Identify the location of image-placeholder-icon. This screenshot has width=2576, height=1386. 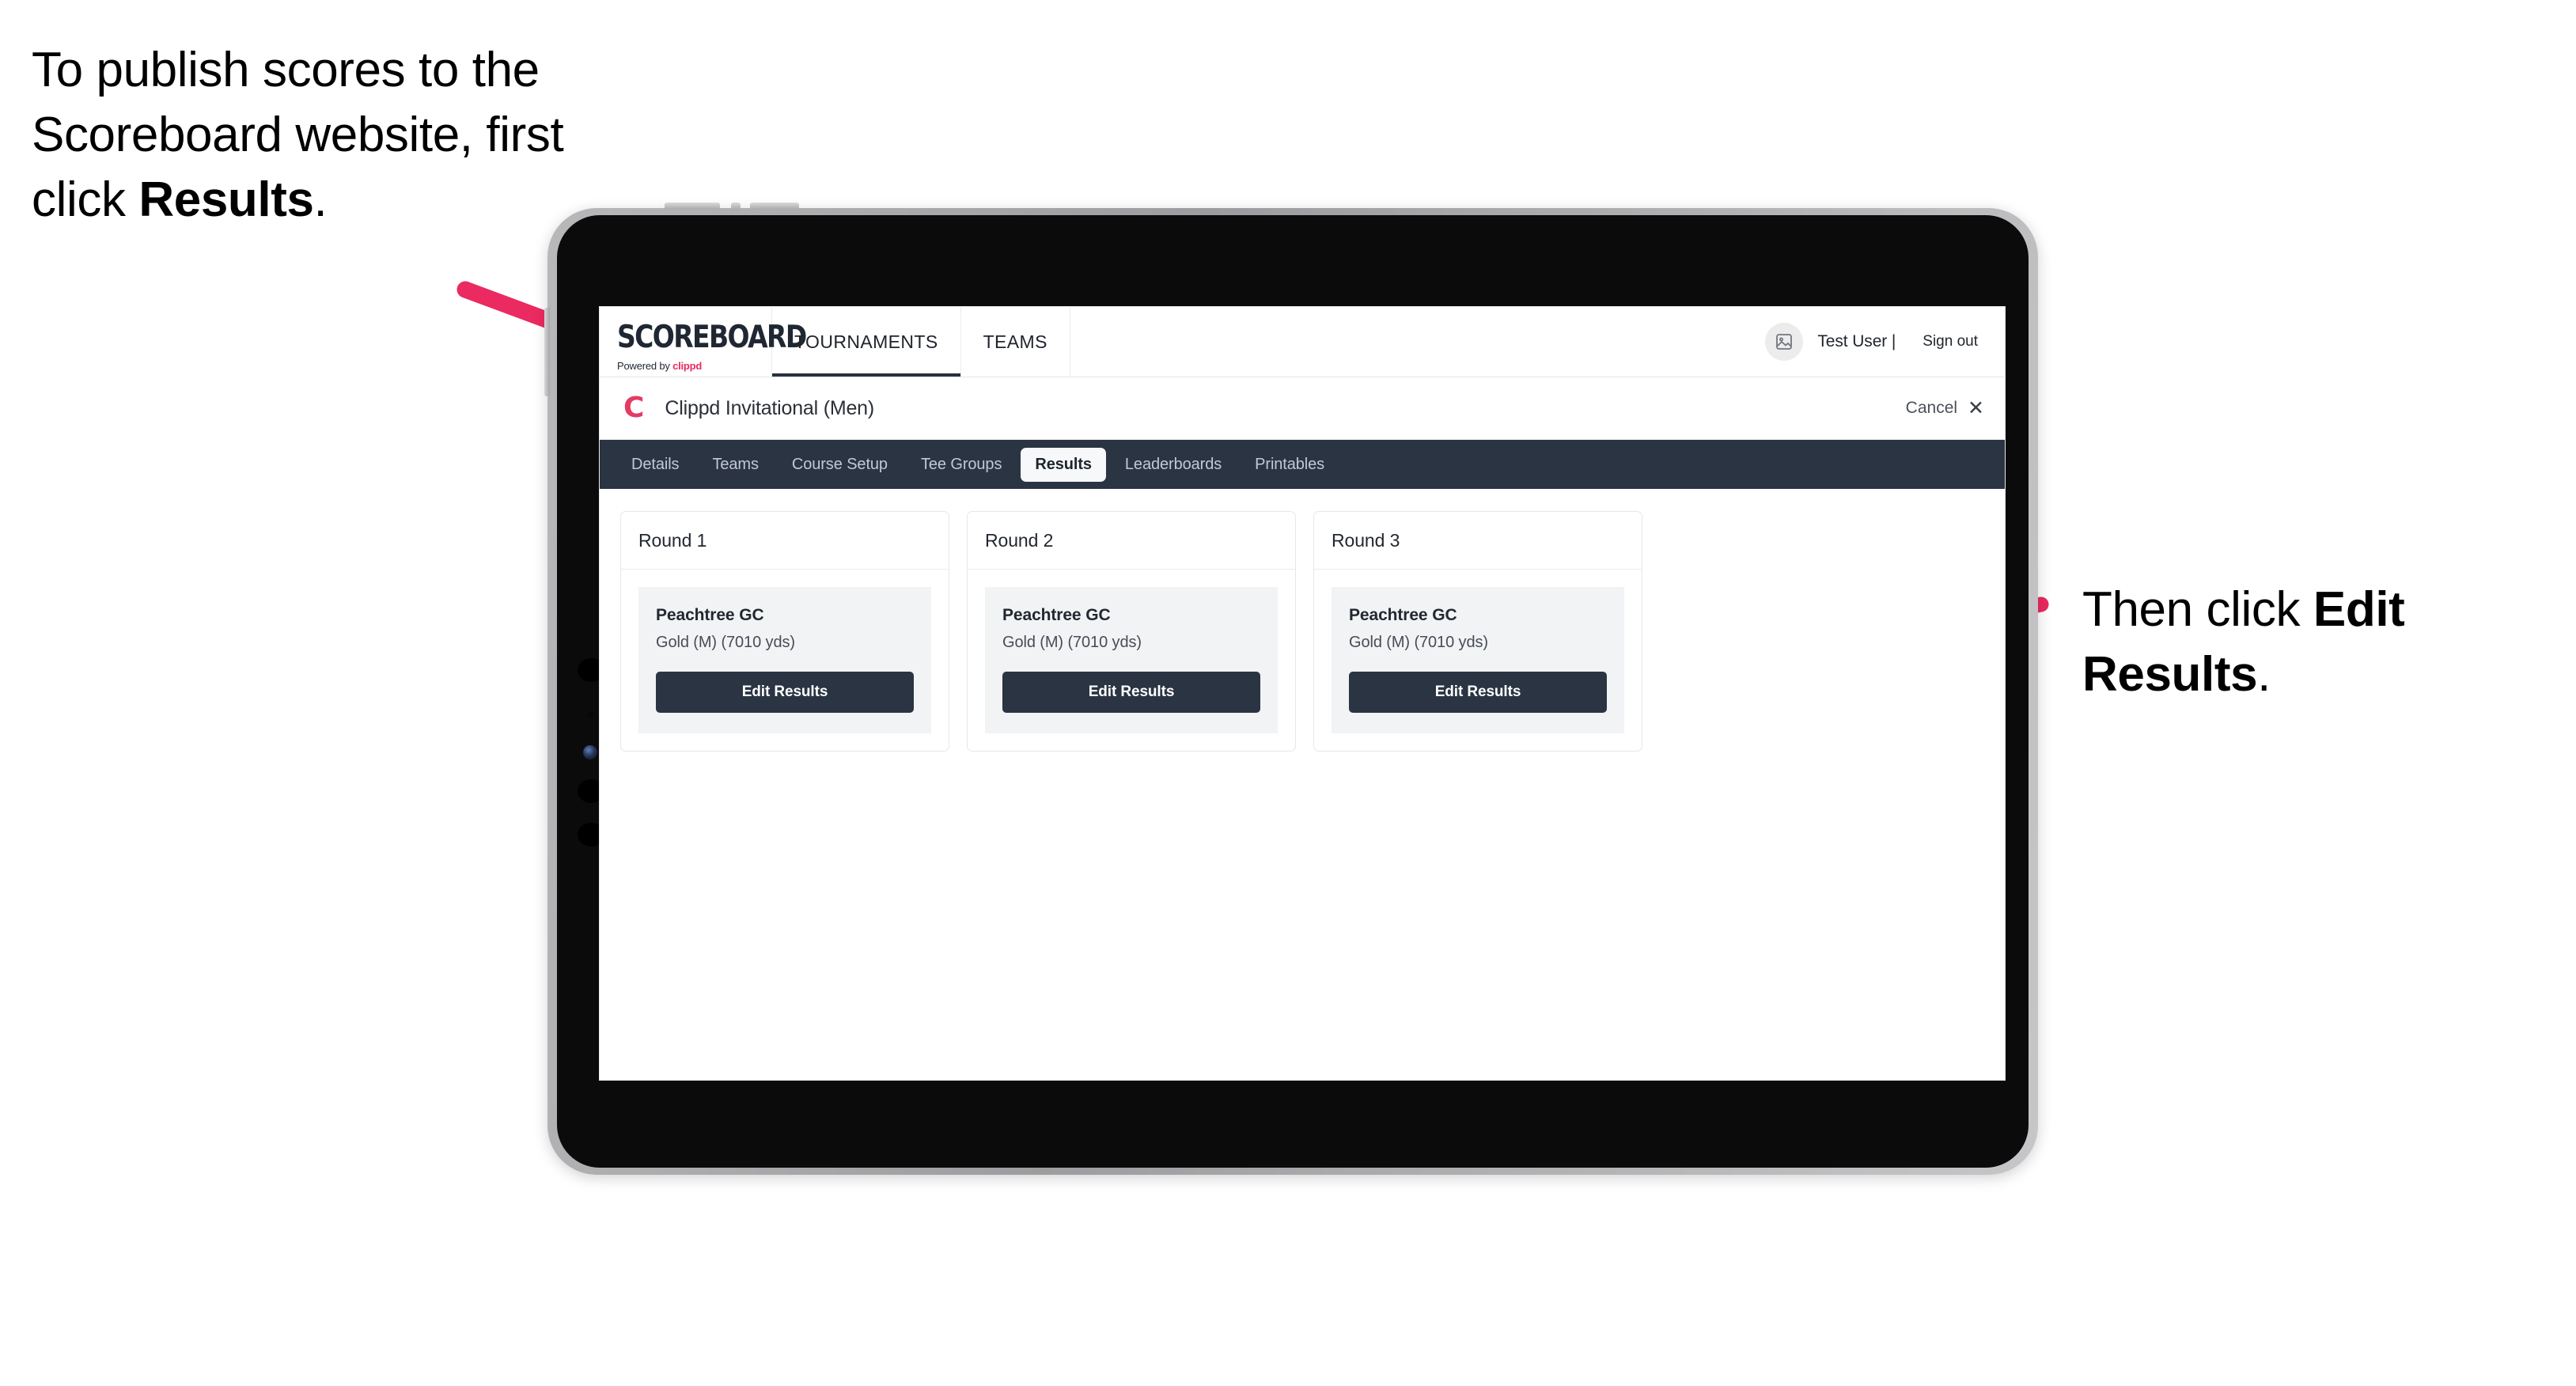
(1784, 342).